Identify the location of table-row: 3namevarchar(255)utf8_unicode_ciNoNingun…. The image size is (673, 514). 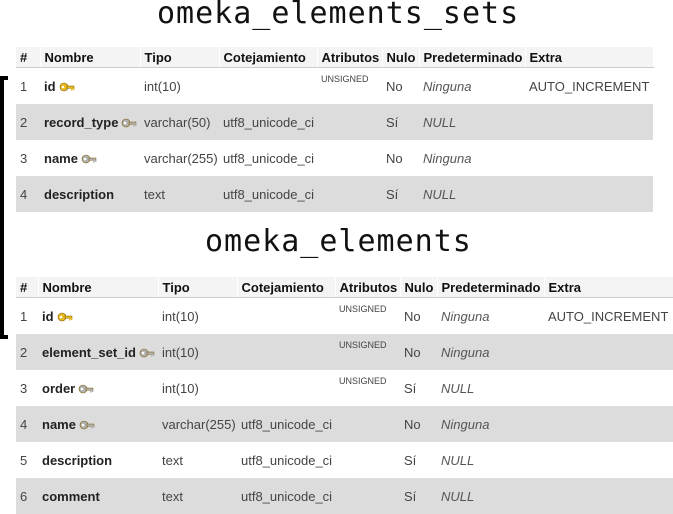
(334, 158).